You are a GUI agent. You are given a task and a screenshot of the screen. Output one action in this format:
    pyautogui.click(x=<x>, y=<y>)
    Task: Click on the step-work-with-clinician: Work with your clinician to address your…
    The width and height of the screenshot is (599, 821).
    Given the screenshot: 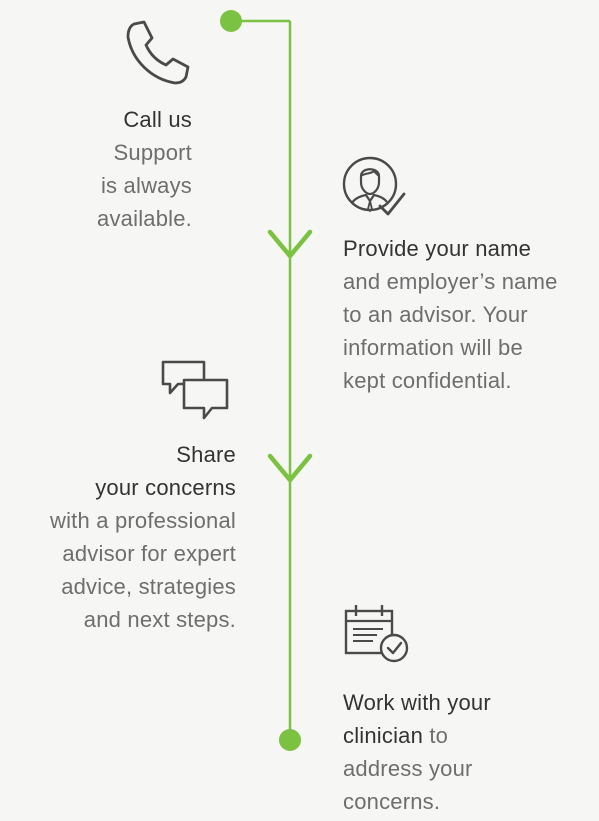 What is the action you would take?
    pyautogui.click(x=458, y=752)
    